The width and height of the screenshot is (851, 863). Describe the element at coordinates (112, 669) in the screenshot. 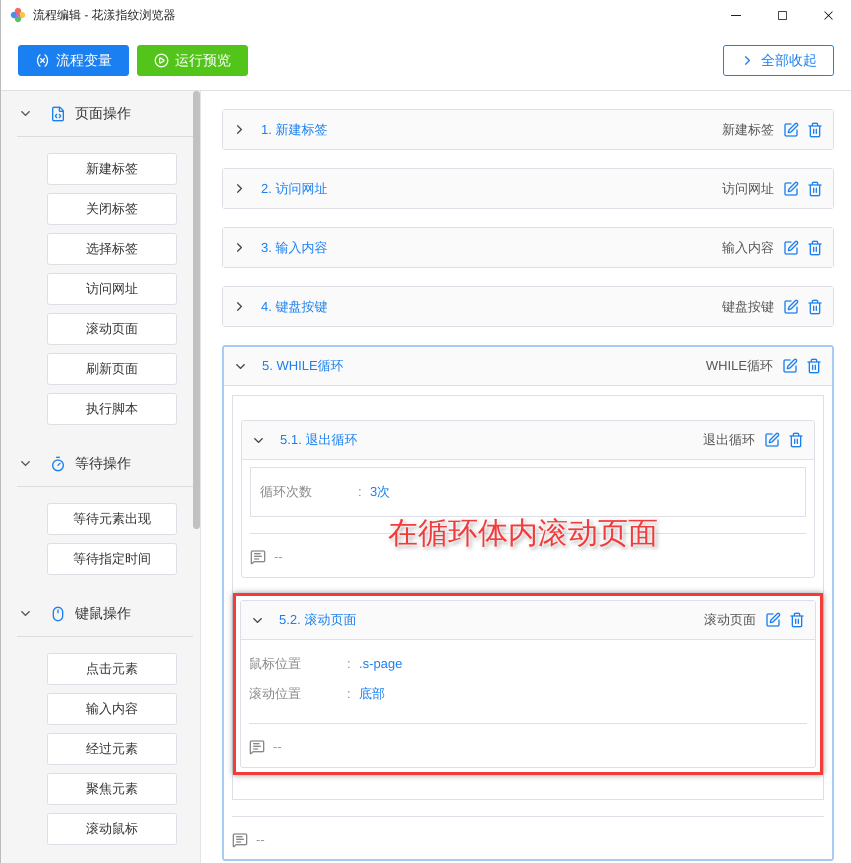

I see `action-button: 点击元素` at that location.